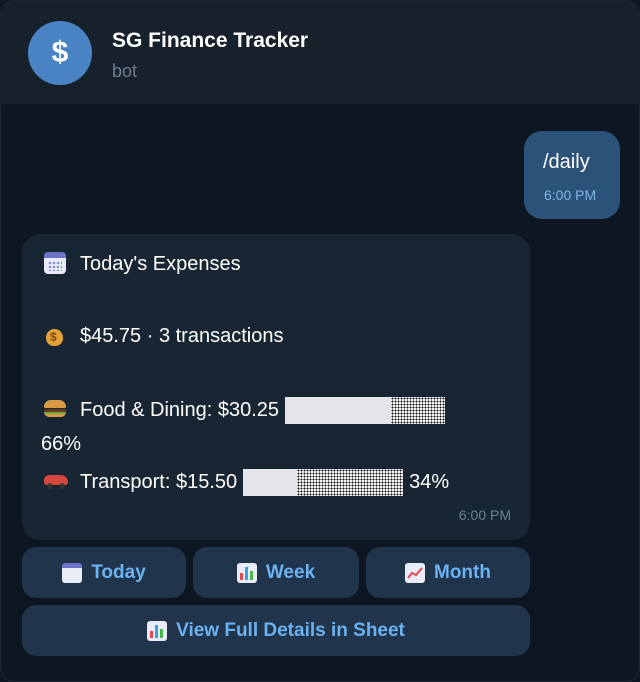 The image size is (640, 682). I want to click on category-percent-food: 66%, so click(61, 444).